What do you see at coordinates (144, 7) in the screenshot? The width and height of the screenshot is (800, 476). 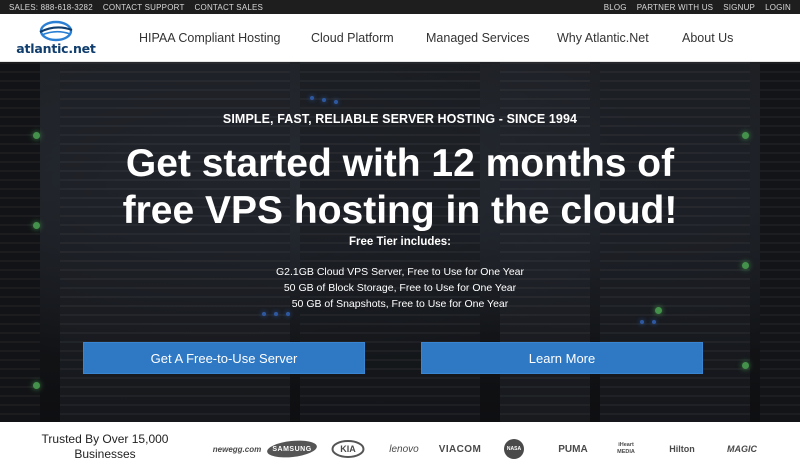 I see `contact-support-link: CONTACT SUPPORT` at bounding box center [144, 7].